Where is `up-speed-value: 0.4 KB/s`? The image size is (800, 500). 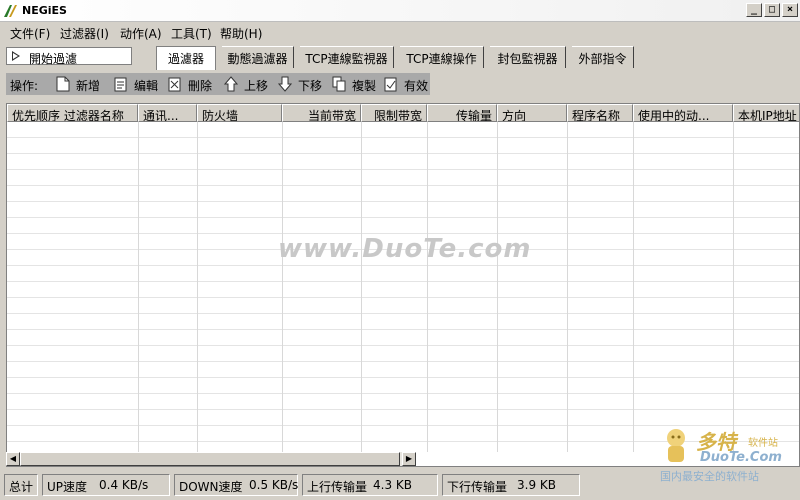
up-speed-value: 0.4 KB/s is located at coordinates (124, 485).